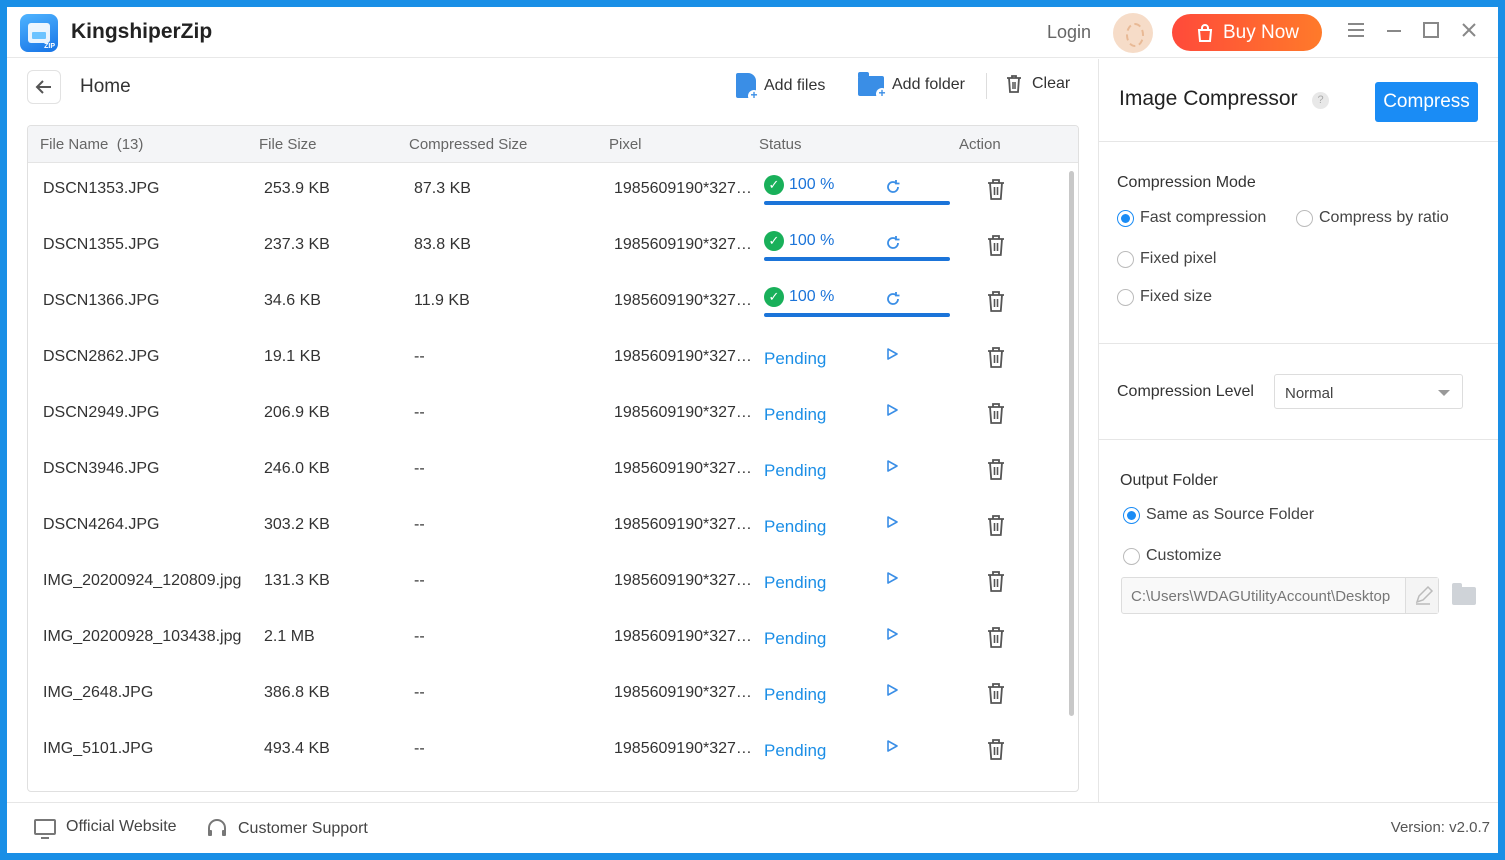 This screenshot has height=860, width=1505. I want to click on customer-support-label: Customer Support, so click(303, 828).